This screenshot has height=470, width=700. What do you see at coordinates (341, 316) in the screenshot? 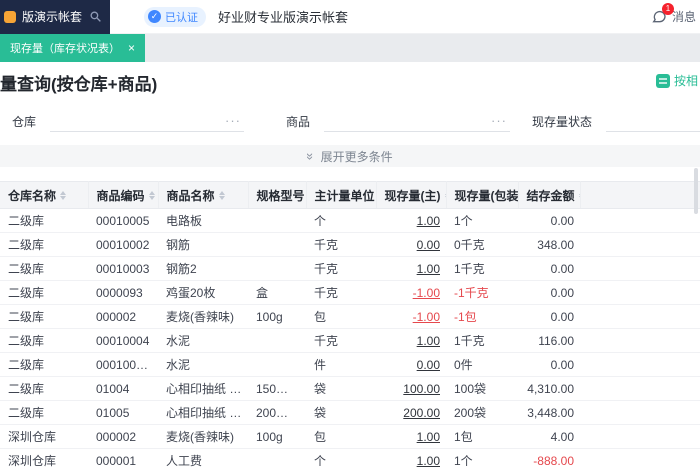
I see `cell-unit: 包` at bounding box center [341, 316].